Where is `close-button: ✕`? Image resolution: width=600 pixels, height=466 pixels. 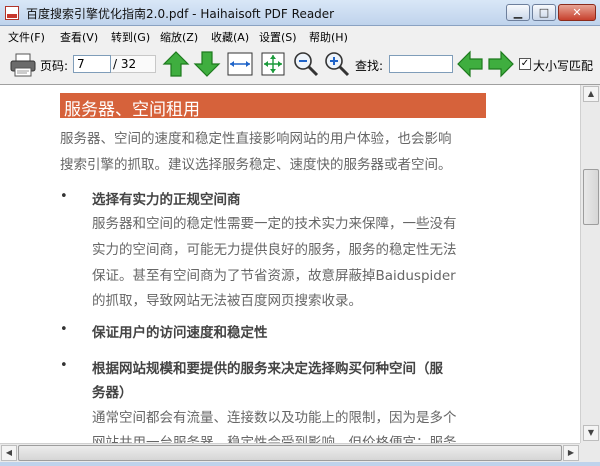
close-button: ✕ is located at coordinates (577, 12).